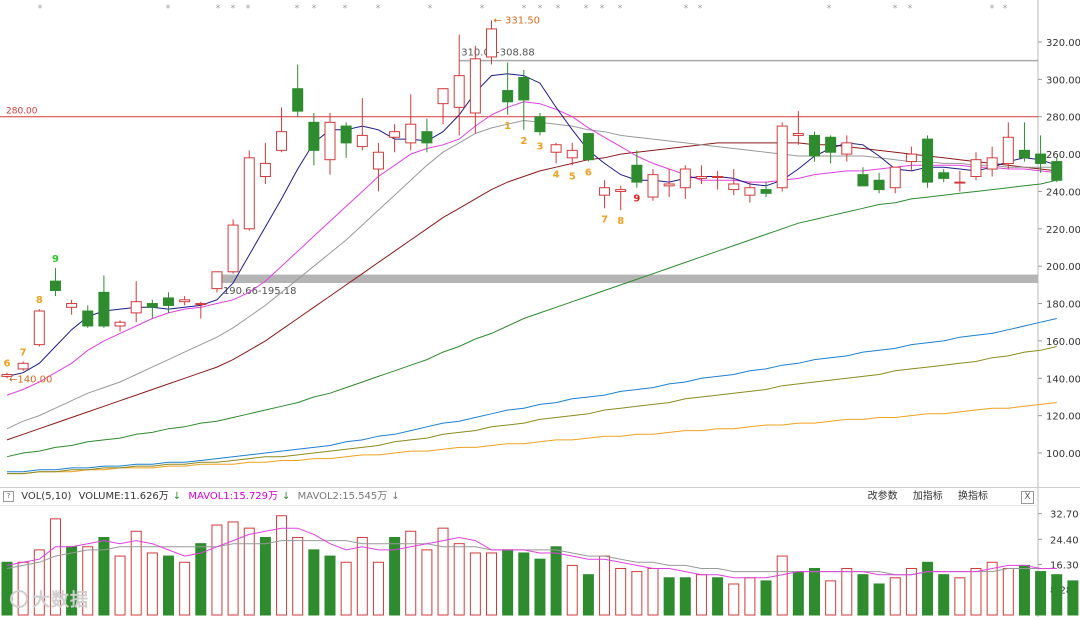 This screenshot has height=621, width=1080. Describe the element at coordinates (1027, 497) in the screenshot. I see `close-indicator-button: X` at that location.